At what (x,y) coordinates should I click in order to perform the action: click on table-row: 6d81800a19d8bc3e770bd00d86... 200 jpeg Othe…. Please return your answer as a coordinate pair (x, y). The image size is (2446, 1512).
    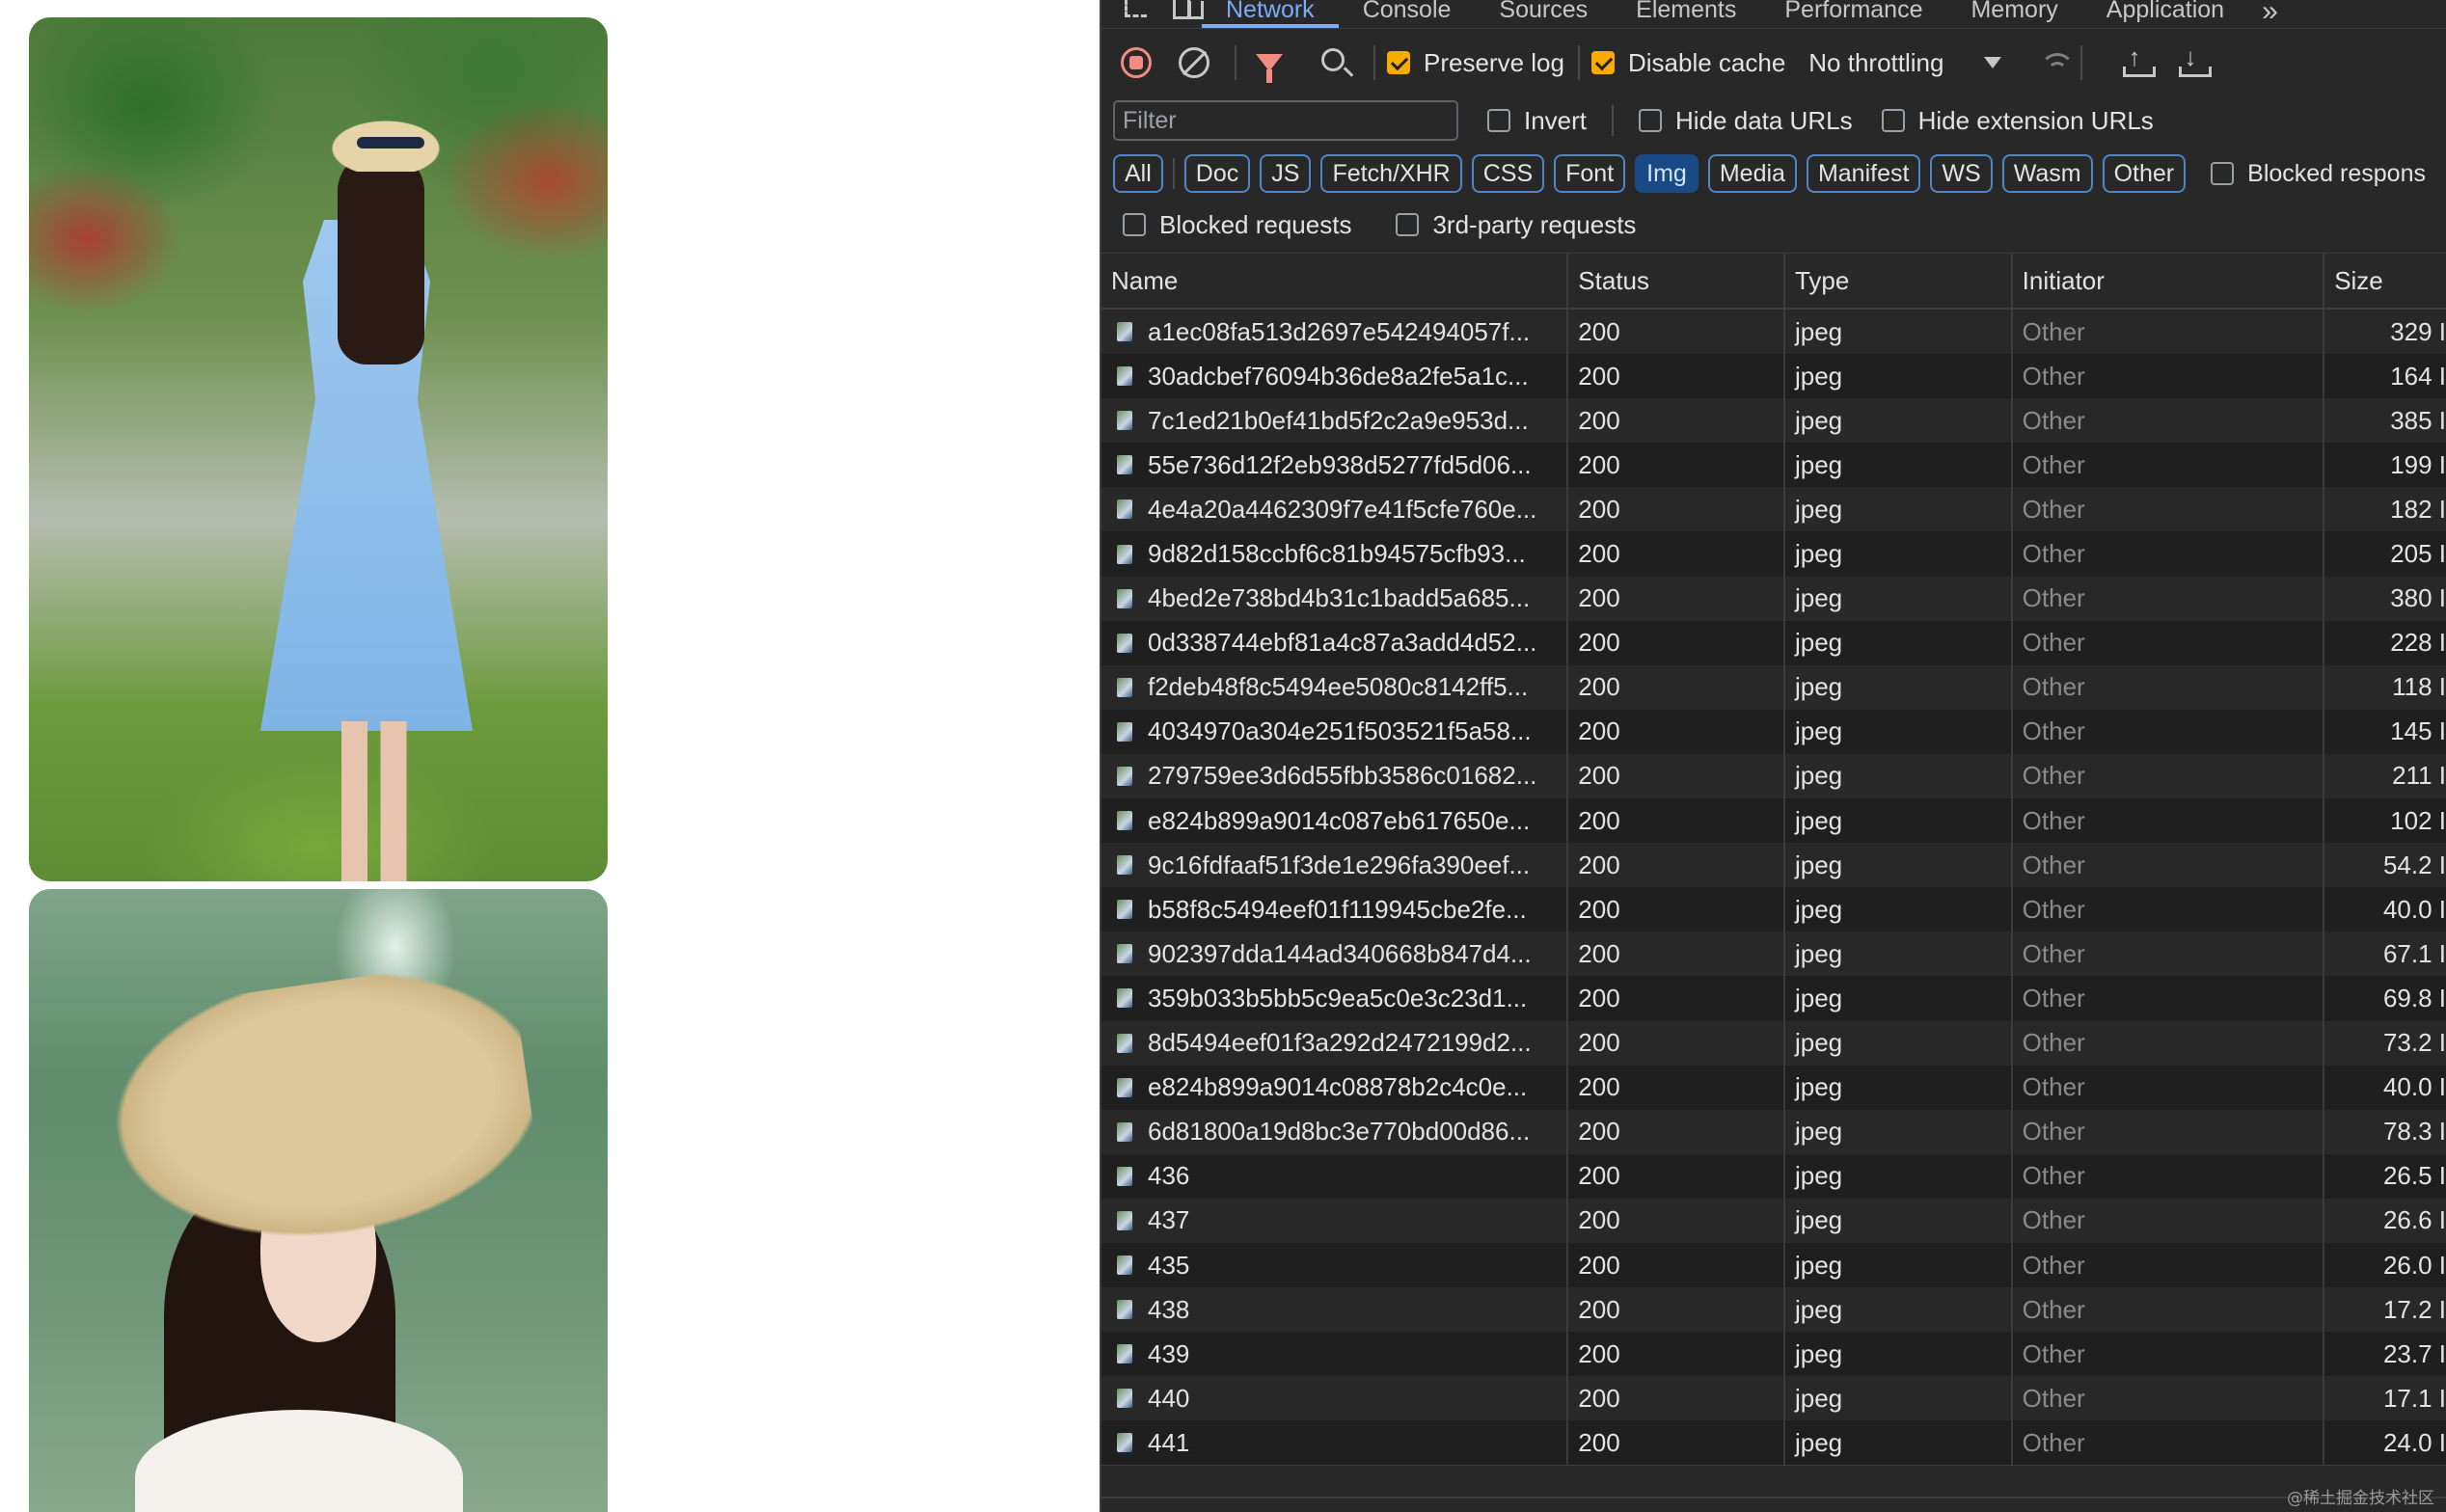
    Looking at the image, I should click on (1773, 1131).